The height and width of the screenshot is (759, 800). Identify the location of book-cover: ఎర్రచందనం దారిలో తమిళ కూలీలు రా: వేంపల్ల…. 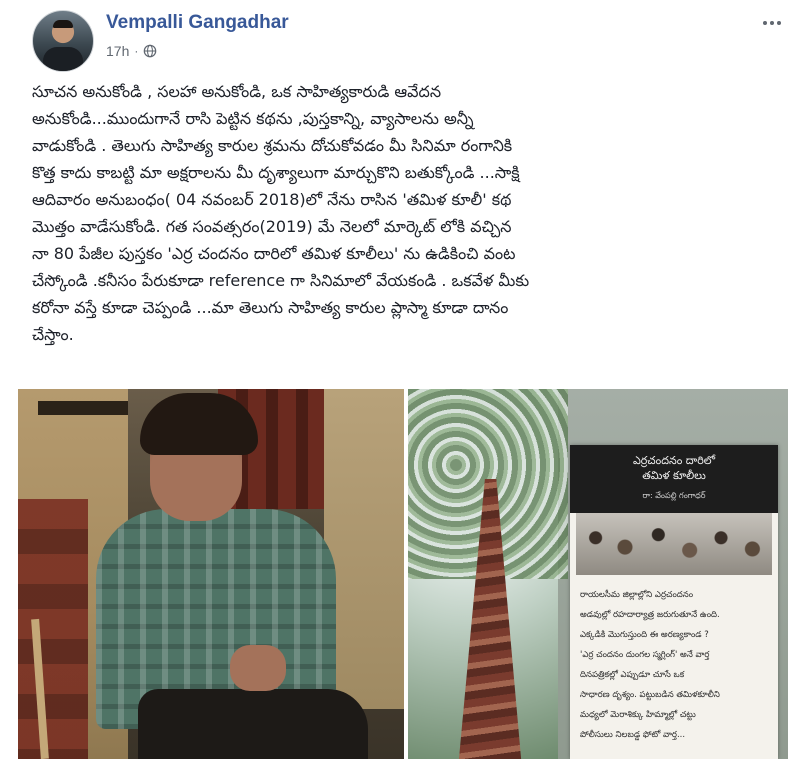
(674, 602).